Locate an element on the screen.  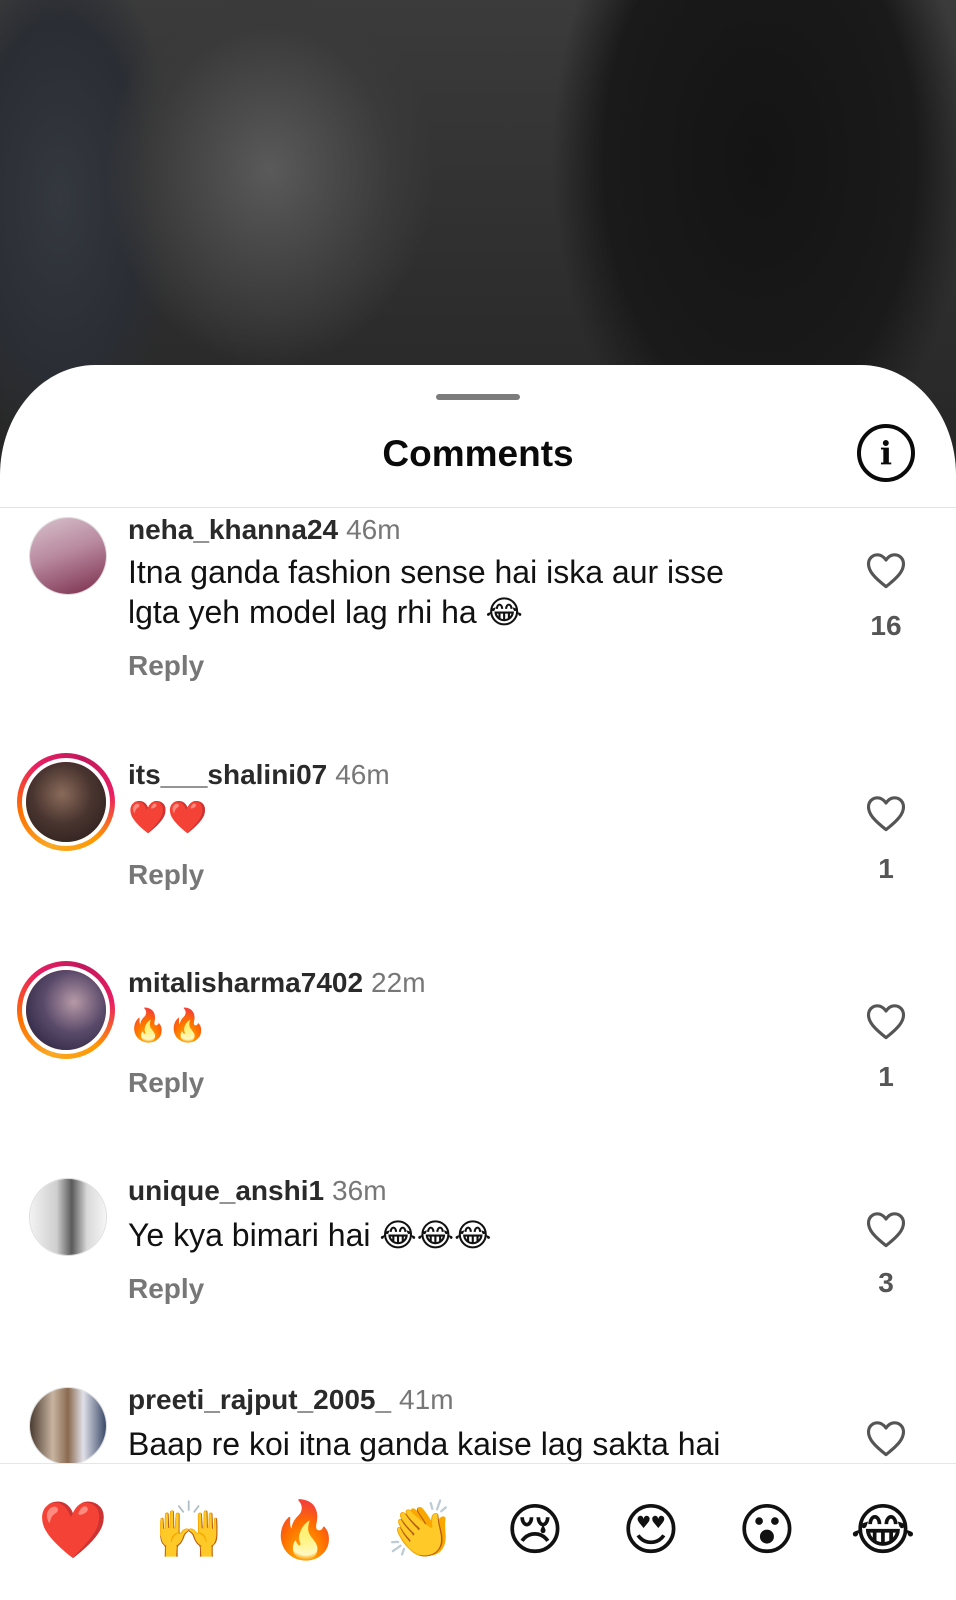
comment-username: neha_khanna24 46m is located at coordinates (264, 530).